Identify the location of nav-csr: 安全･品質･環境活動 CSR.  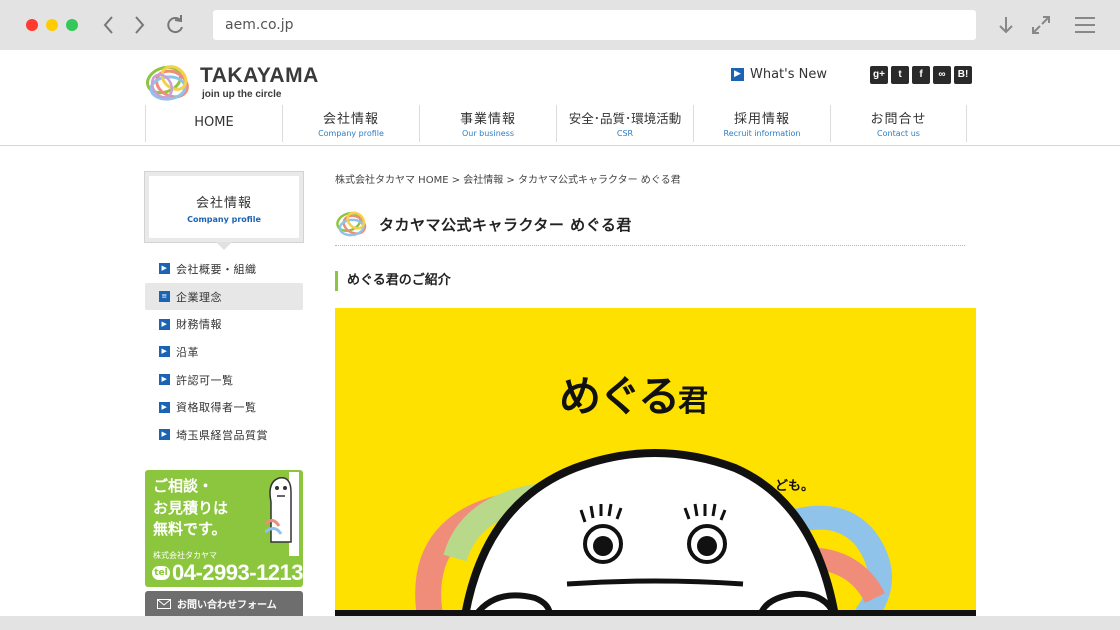
(624, 123).